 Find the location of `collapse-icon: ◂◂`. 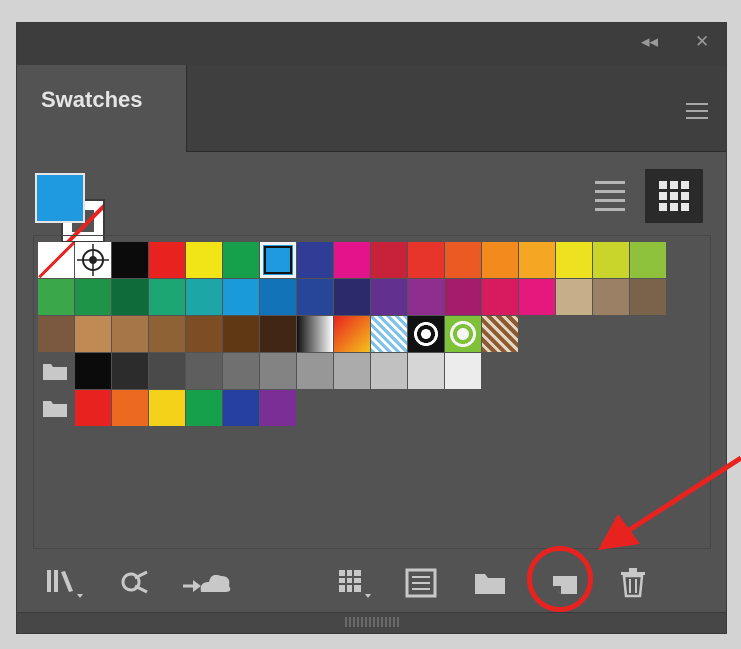

collapse-icon: ◂◂ is located at coordinates (649, 42).